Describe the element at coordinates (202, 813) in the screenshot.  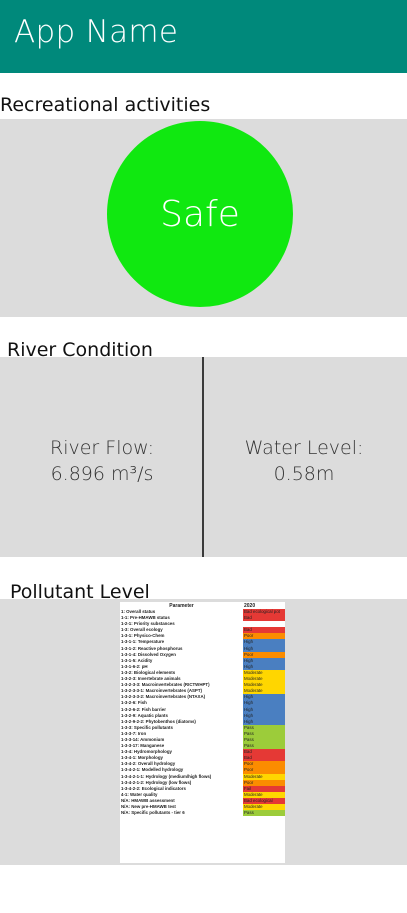
I see `table-row: N/A: Specific pollutants - tier 6 Pass` at that location.